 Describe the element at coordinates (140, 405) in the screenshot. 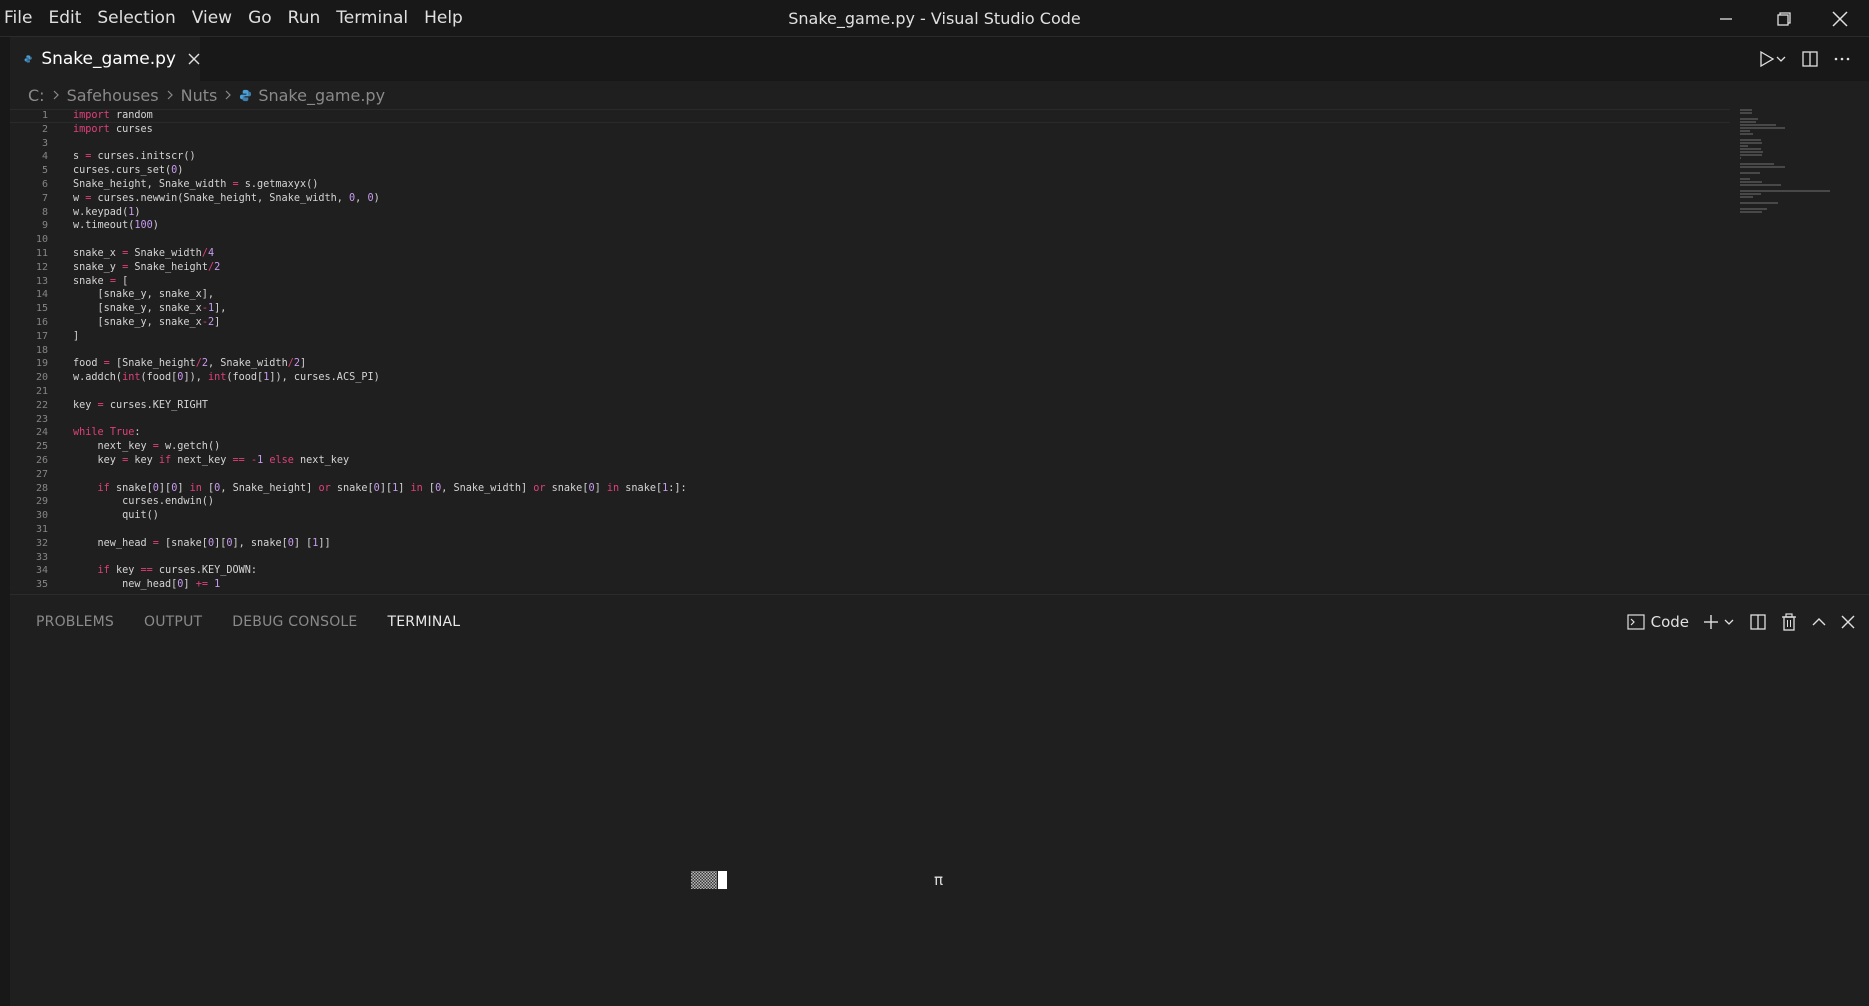

I see `code-line: key = curses.KEY_RIGHT` at that location.